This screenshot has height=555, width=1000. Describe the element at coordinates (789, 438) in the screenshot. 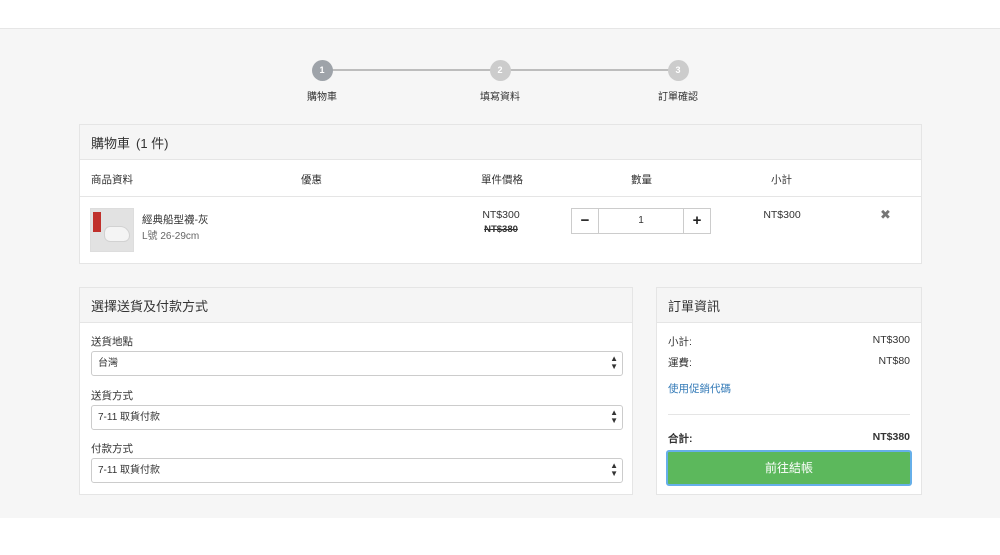

I see `order-total-row: 合計: NT$380` at that location.